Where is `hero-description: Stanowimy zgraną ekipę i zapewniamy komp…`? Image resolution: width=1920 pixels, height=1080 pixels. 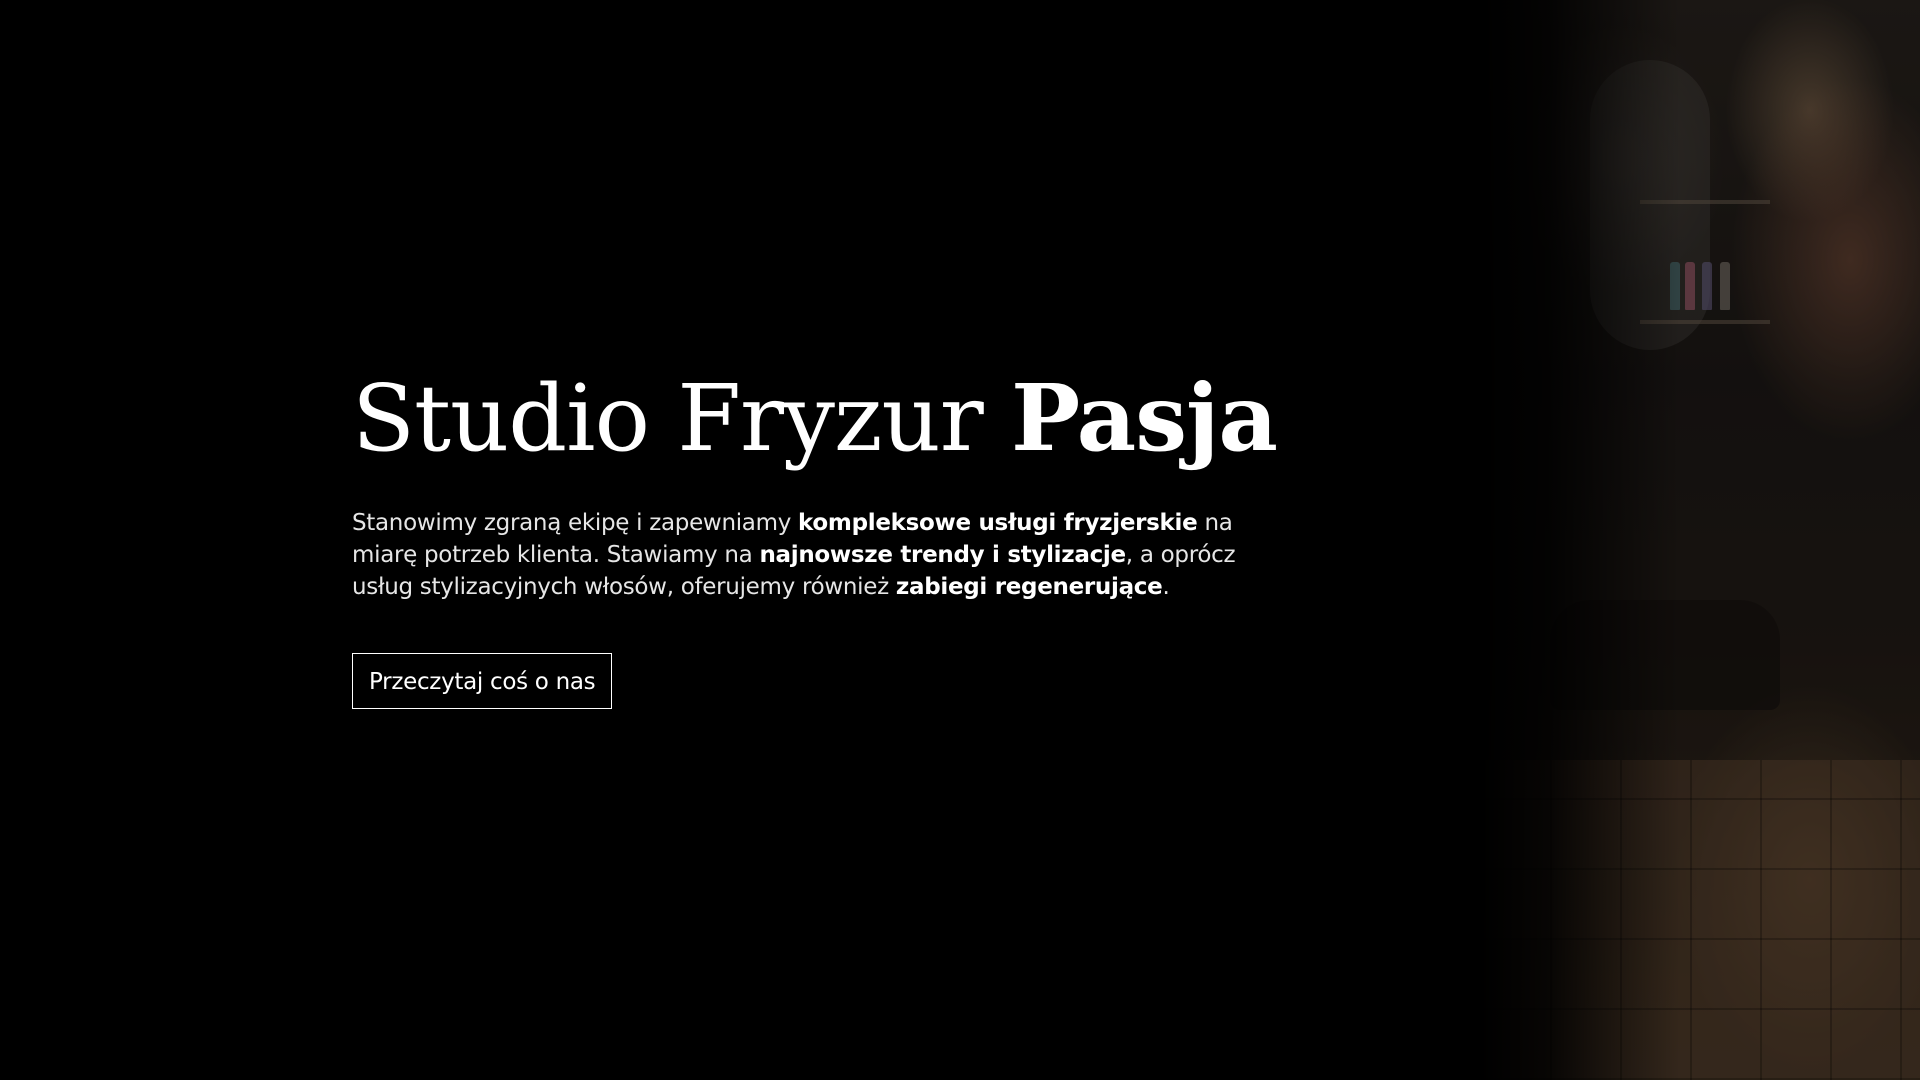
hero-description: Stanowimy zgraną ekipę i zapewniamy komp… is located at coordinates (812, 555).